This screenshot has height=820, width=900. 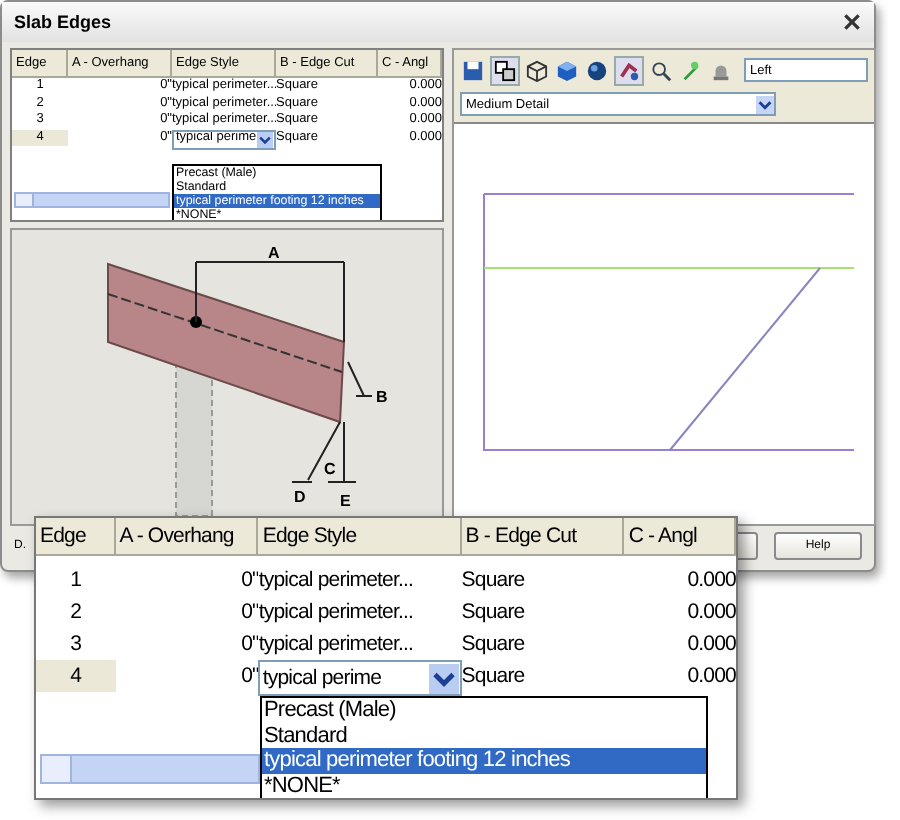 What do you see at coordinates (345, 500) in the screenshot?
I see `dimension-label: E` at bounding box center [345, 500].